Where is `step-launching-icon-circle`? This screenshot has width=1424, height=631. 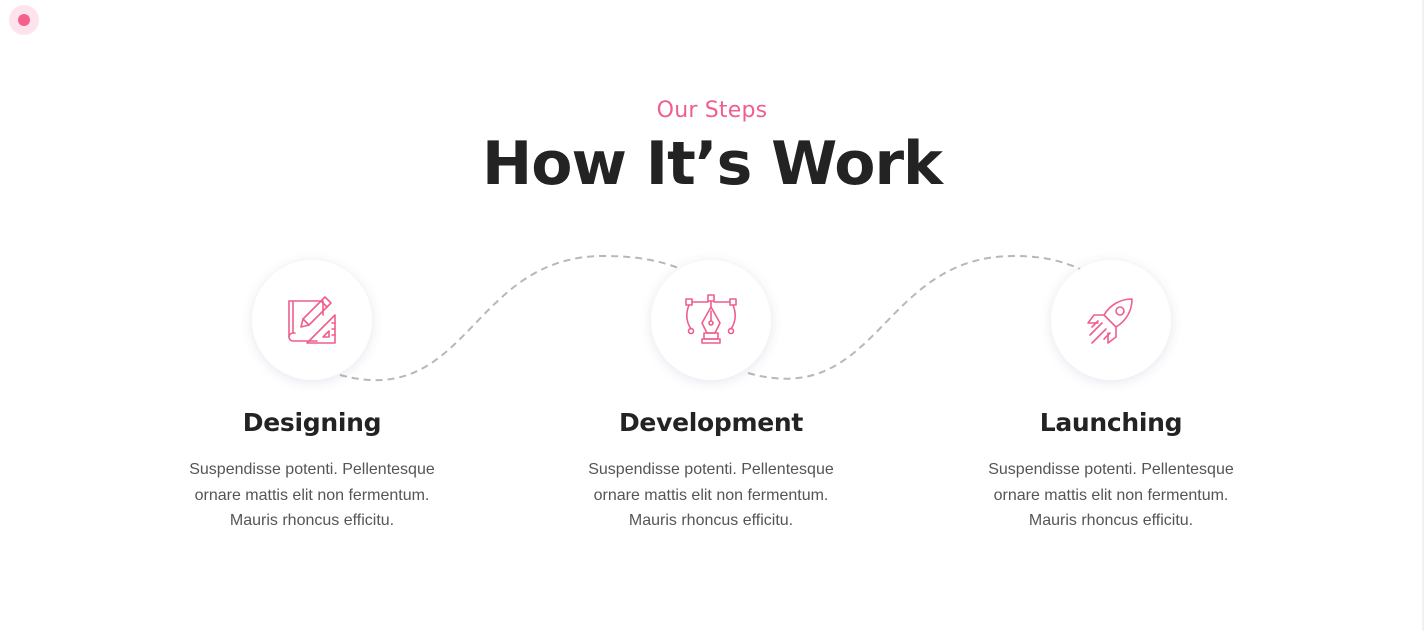 step-launching-icon-circle is located at coordinates (1111, 320).